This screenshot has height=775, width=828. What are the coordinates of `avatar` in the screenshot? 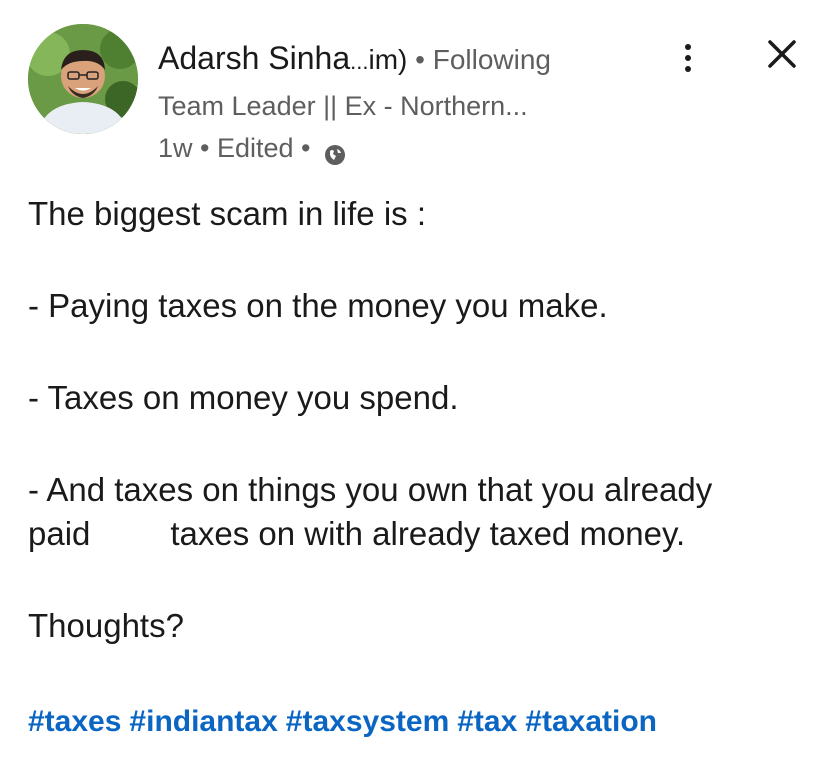 It's located at (83, 79).